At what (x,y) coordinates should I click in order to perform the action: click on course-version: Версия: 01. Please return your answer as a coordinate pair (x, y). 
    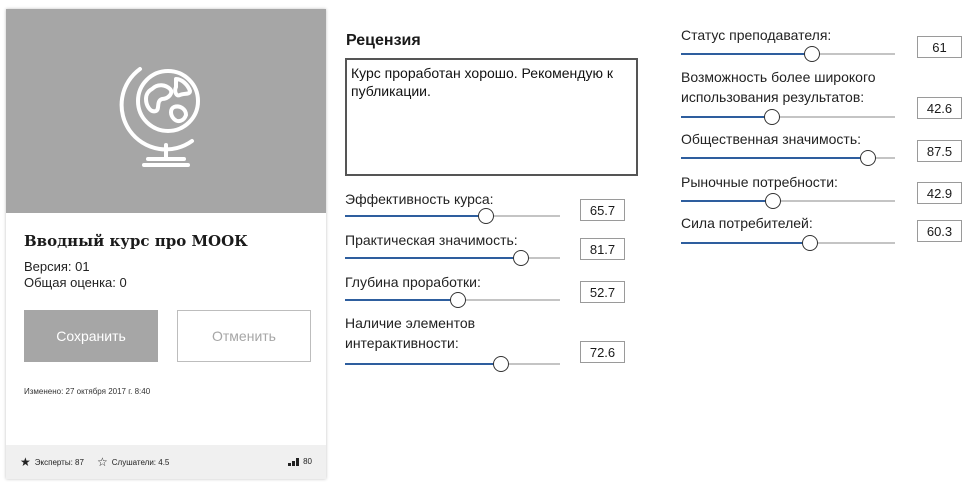
    Looking at the image, I should click on (57, 266).